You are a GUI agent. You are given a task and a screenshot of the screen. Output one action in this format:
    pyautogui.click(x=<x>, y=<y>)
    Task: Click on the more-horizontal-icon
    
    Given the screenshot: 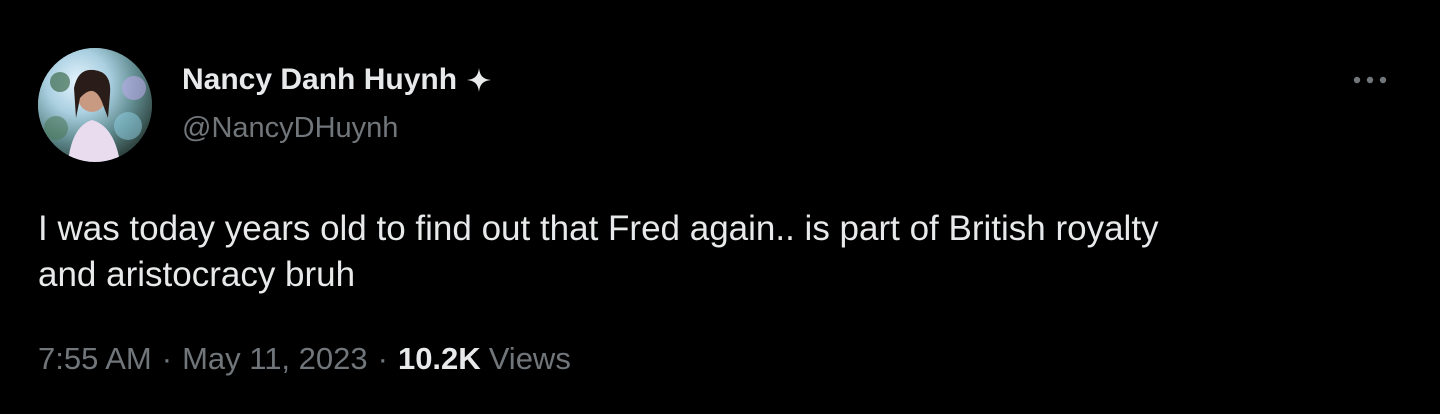 What is the action you would take?
    pyautogui.click(x=1370, y=80)
    